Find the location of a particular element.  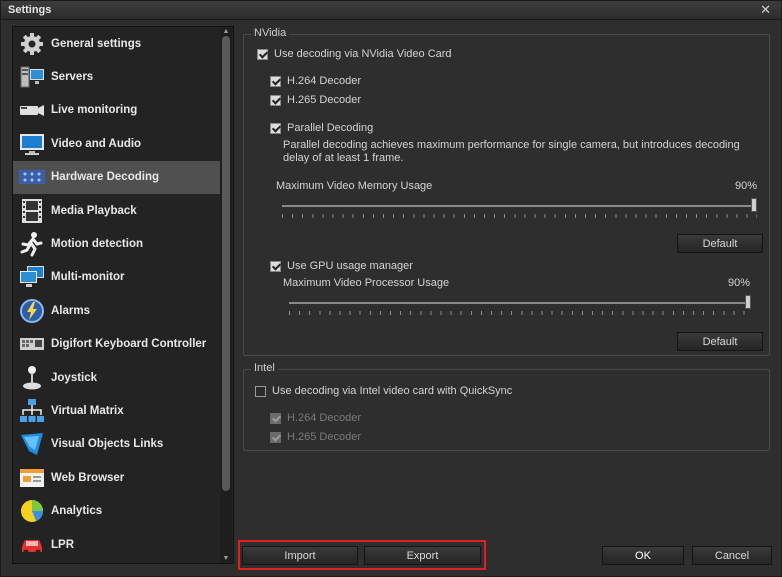

memory-usage-value: 90% is located at coordinates (745, 186).